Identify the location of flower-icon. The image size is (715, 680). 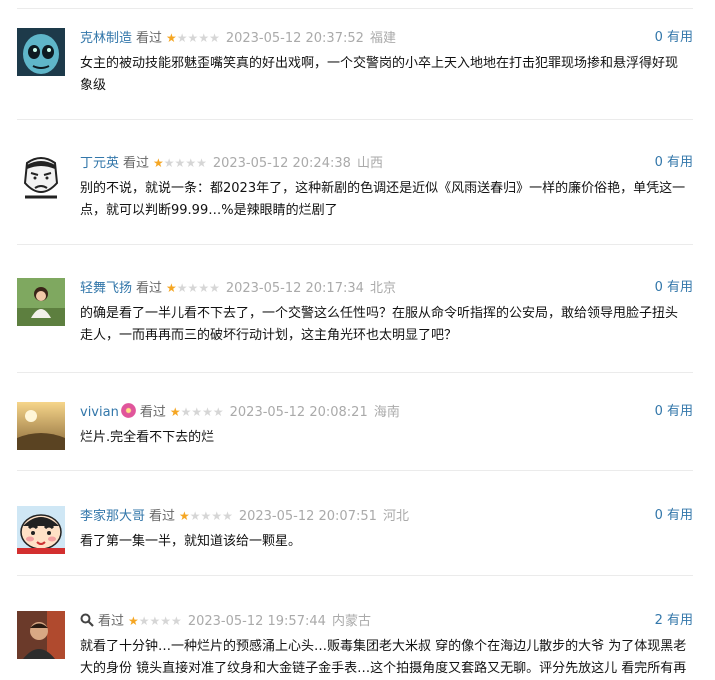
(128, 410).